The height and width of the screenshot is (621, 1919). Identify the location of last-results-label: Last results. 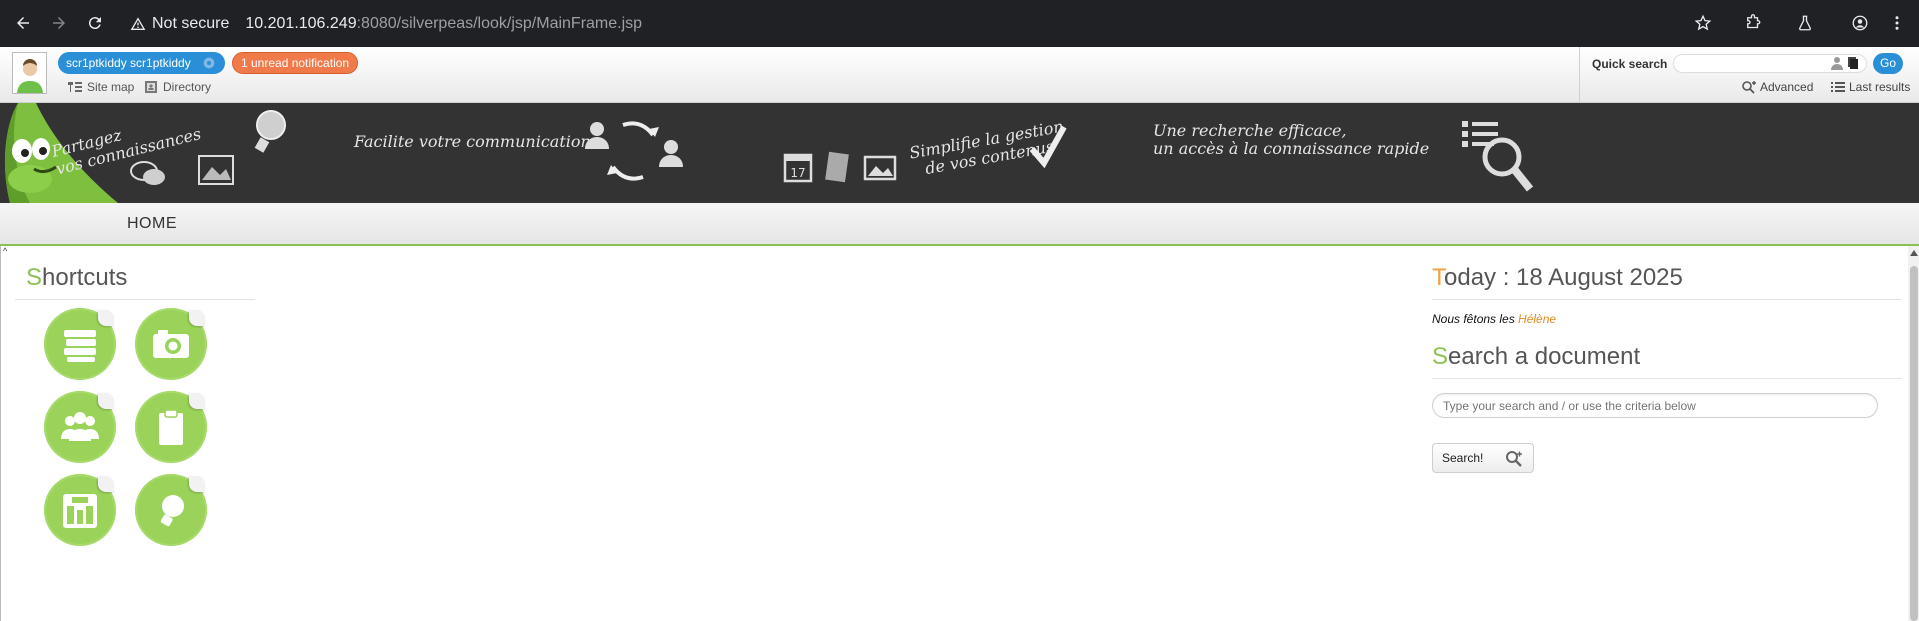
(1880, 87).